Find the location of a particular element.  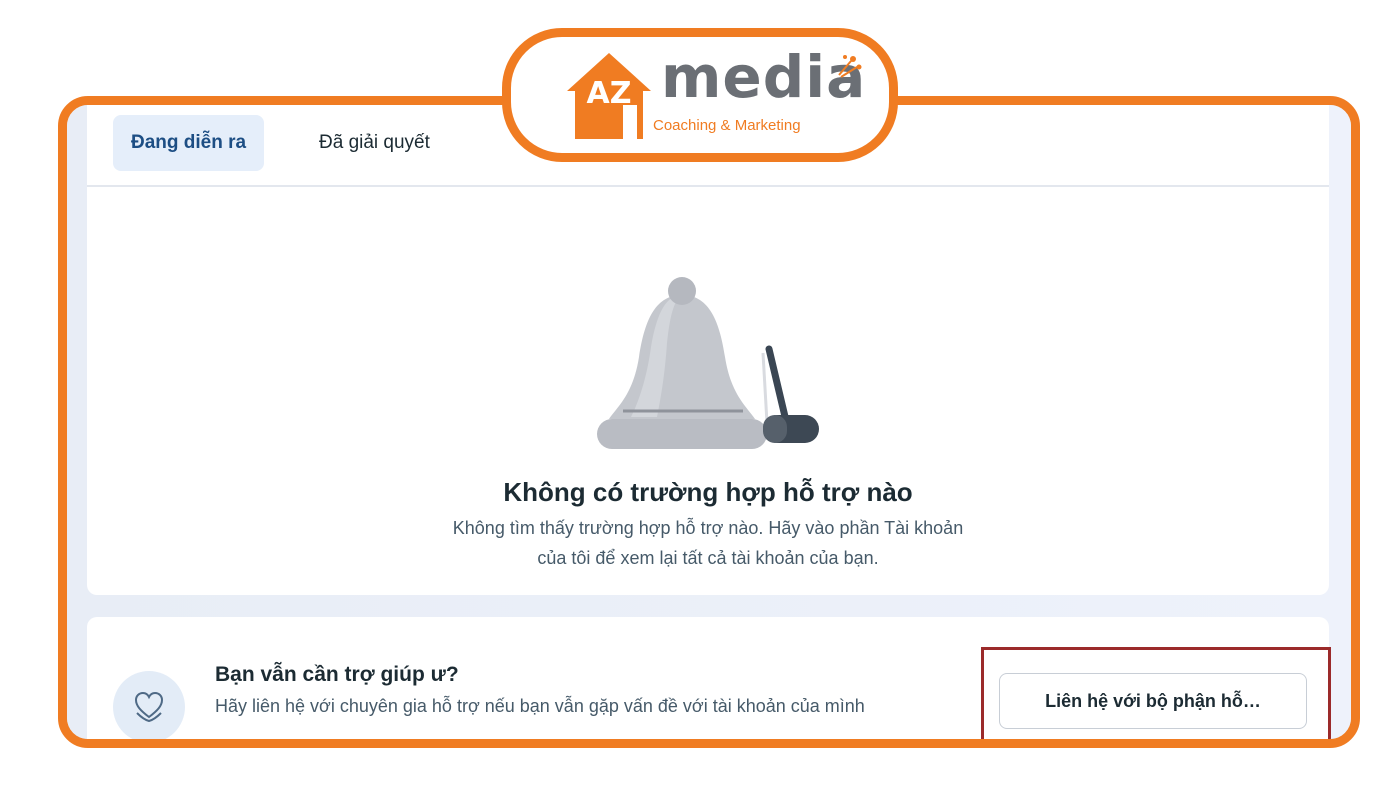

logo-tagline: Coaching & Marketing is located at coordinates (727, 125).